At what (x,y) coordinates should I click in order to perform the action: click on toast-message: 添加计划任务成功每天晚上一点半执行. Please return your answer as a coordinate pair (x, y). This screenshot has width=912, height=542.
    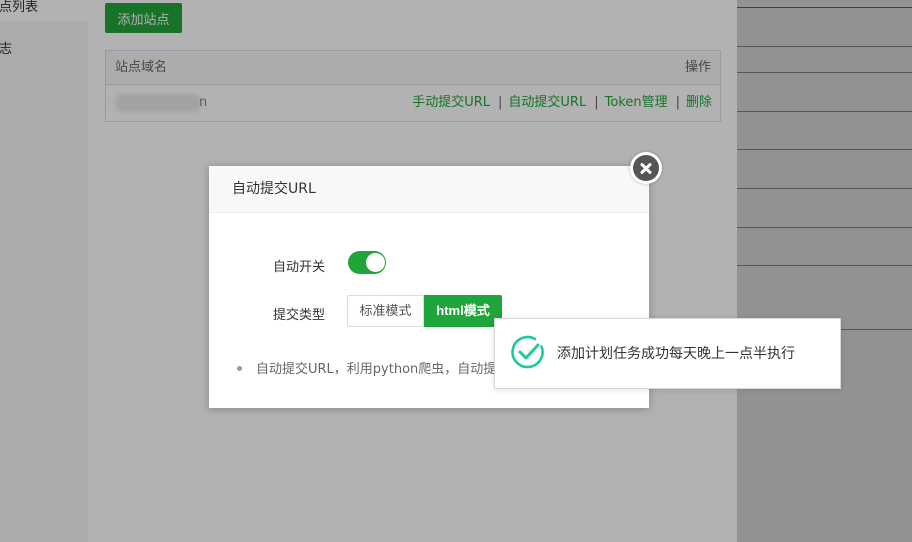
    Looking at the image, I should click on (676, 354).